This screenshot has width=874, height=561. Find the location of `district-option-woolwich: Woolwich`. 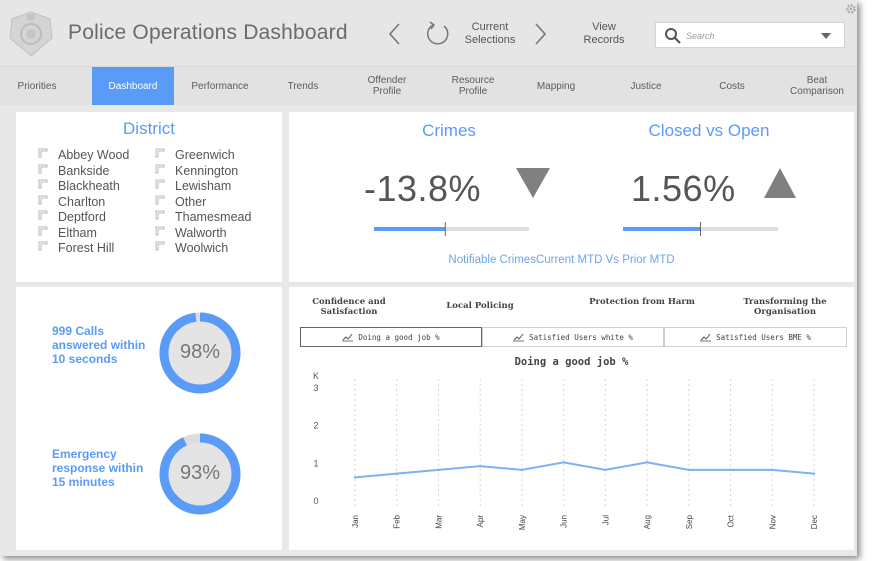

district-option-woolwich: Woolwich is located at coordinates (191, 248).